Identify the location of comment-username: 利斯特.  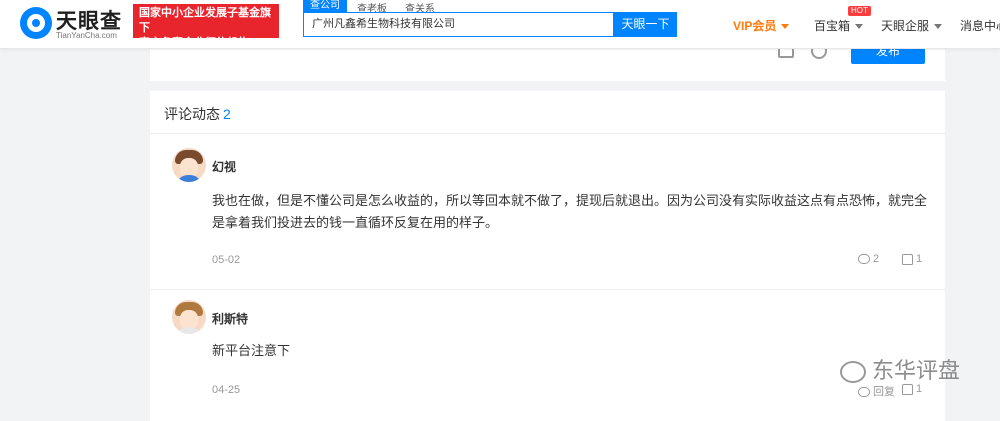
(230, 318).